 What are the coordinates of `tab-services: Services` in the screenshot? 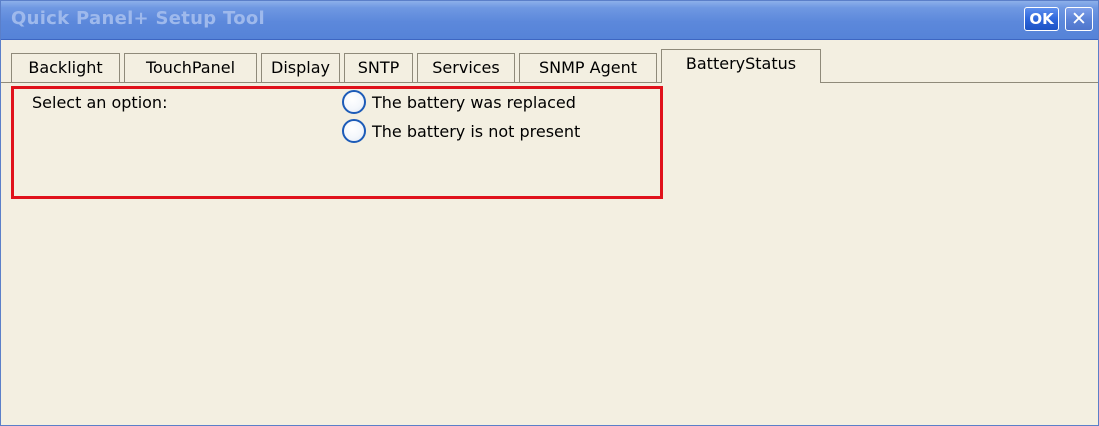 It's located at (466, 67).